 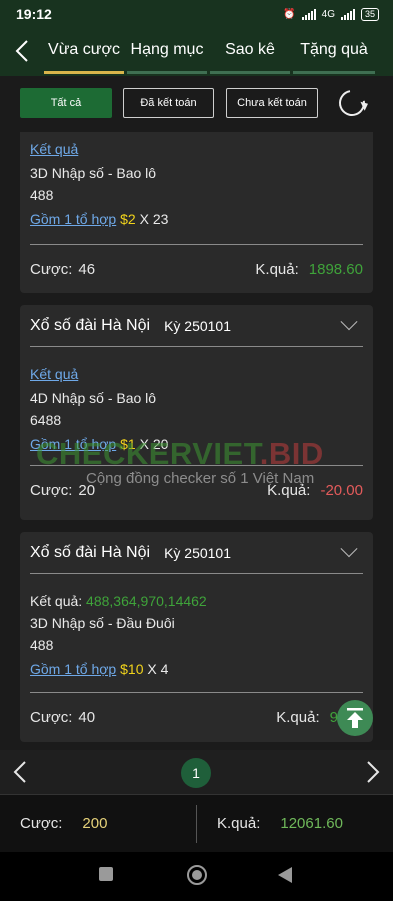 I want to click on pagination: 1, so click(x=196, y=772).